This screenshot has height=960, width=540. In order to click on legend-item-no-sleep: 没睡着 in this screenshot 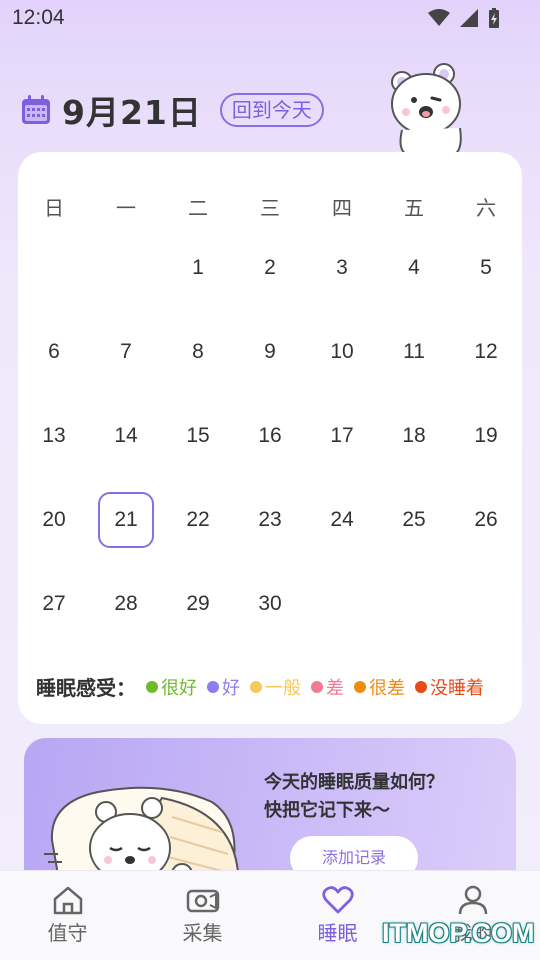, I will do `click(449, 687)`.